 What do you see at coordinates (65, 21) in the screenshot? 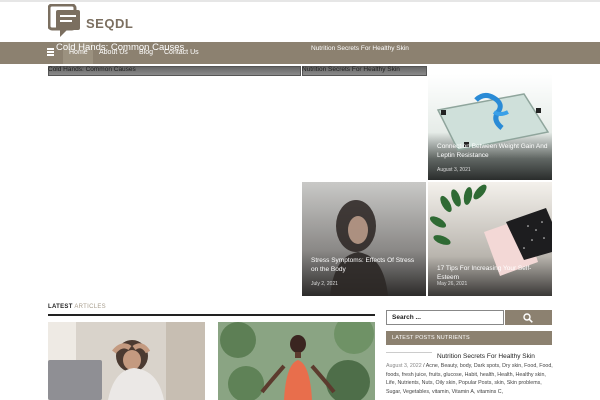
I see `logo-icon` at bounding box center [65, 21].